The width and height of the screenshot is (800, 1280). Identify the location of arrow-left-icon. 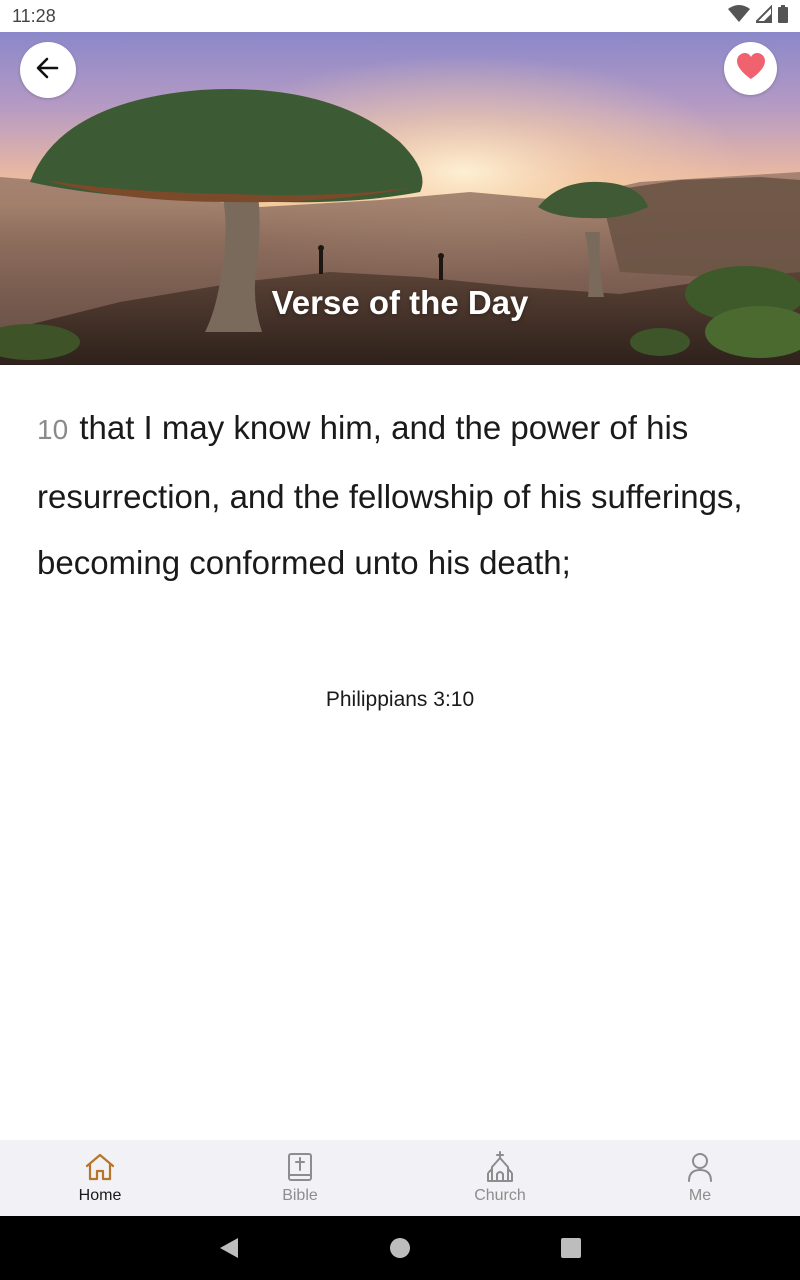
(48, 70).